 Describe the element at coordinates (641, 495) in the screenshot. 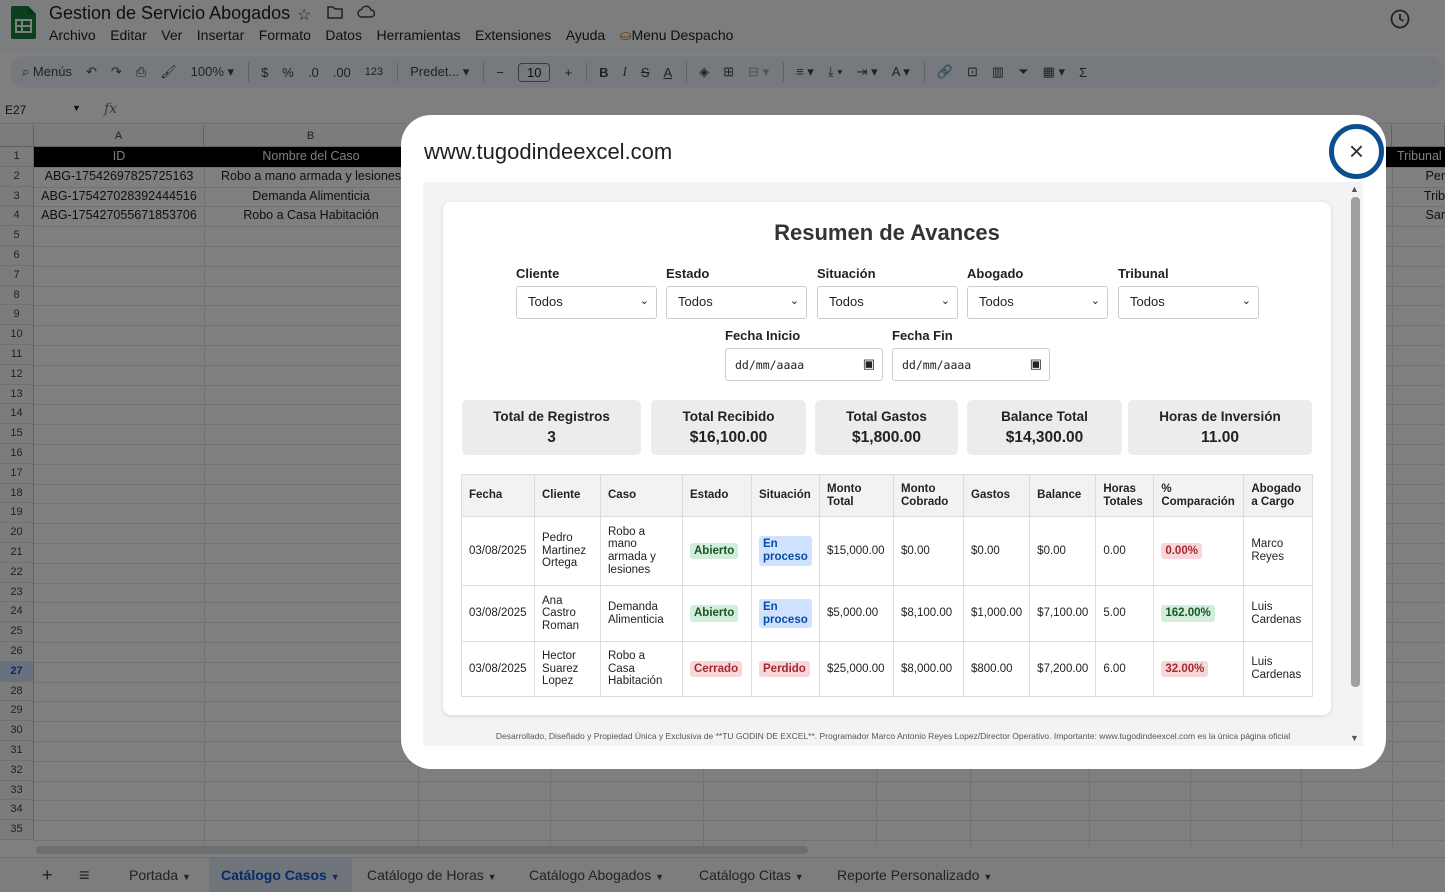

I see `column-header: Caso` at that location.